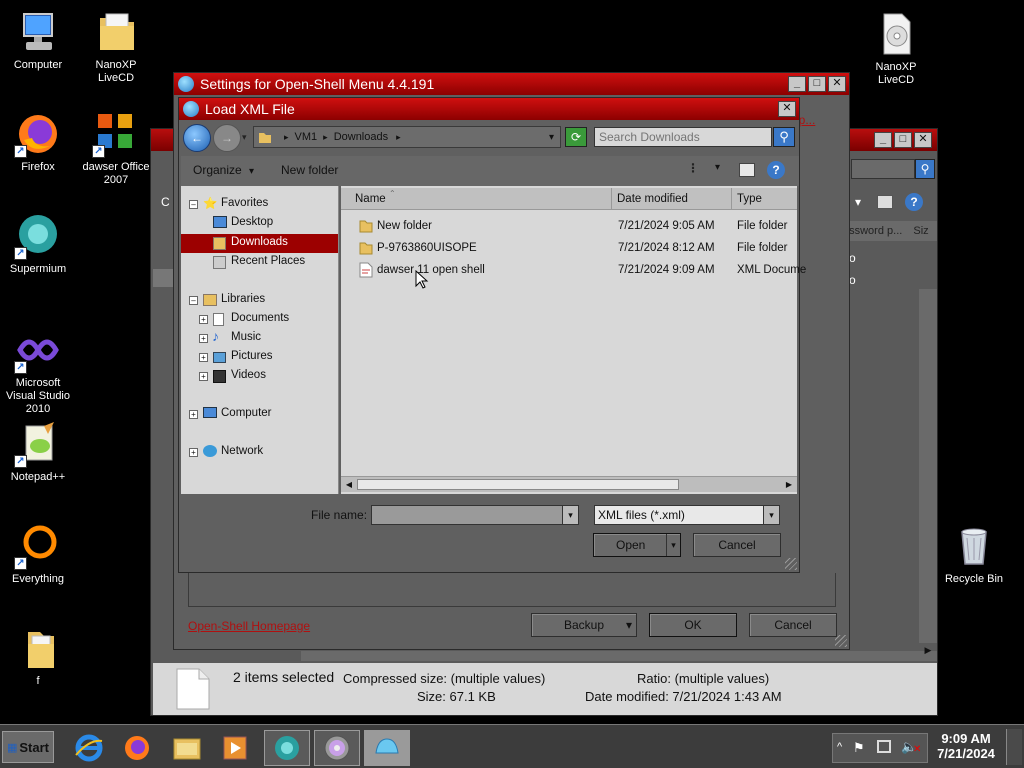 This screenshot has width=1024, height=768. I want to click on nav-libraries: Libraries, so click(243, 299).